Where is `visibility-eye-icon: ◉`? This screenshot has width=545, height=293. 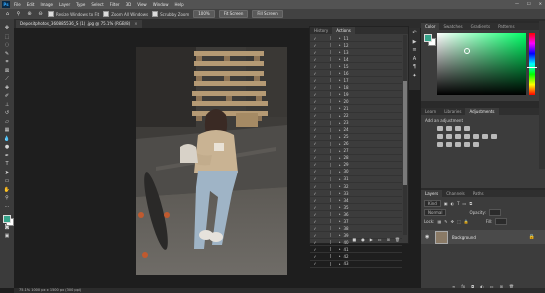
visibility-eye-icon: ◉ is located at coordinates (428, 237).